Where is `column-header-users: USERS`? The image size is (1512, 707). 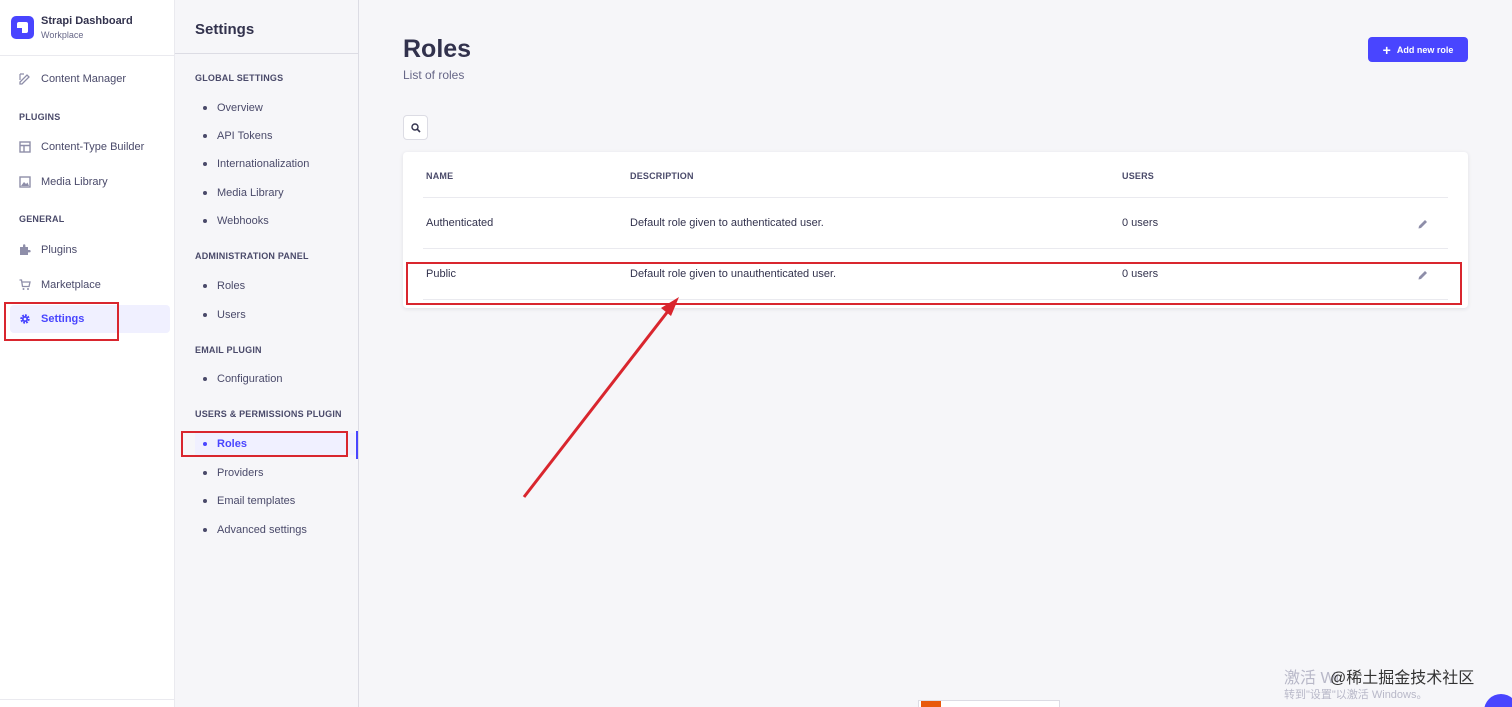
column-header-users: USERS is located at coordinates (1138, 176).